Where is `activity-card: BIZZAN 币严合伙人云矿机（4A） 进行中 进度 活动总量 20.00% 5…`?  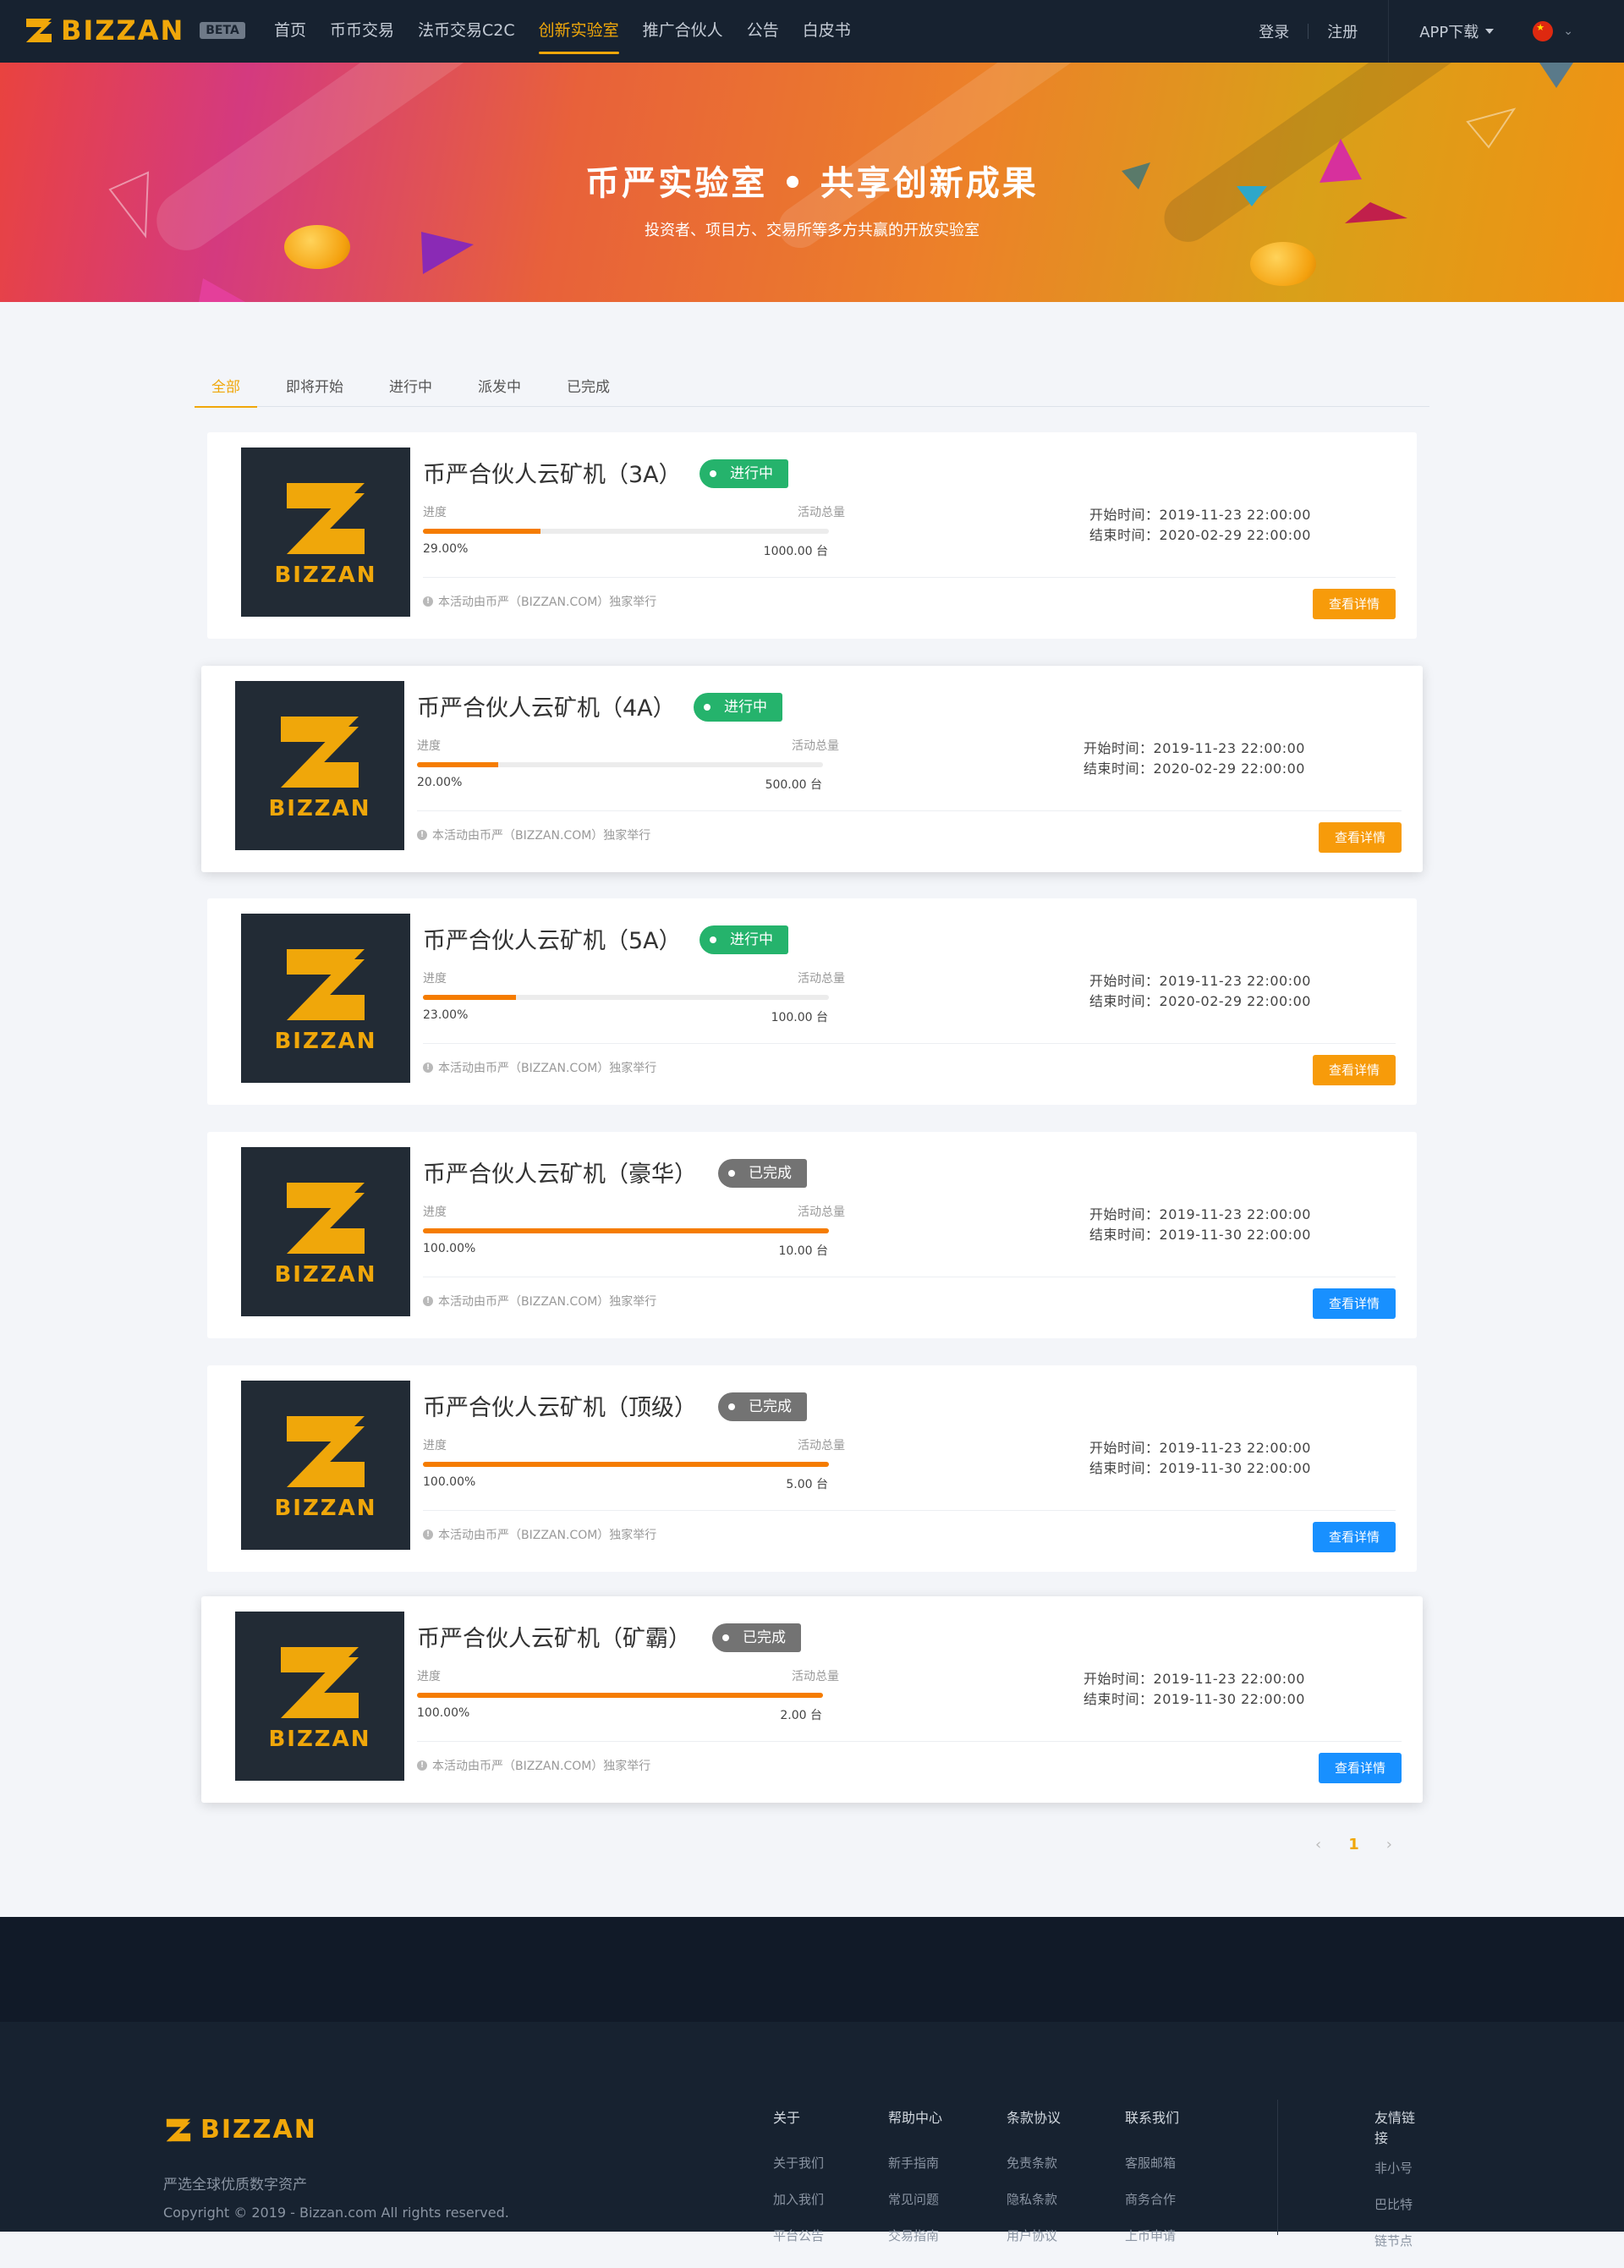
activity-card: BIZZAN 币严合伙人云矿机（4A） 进行中 进度 活动总量 20.00% 5… is located at coordinates (812, 769).